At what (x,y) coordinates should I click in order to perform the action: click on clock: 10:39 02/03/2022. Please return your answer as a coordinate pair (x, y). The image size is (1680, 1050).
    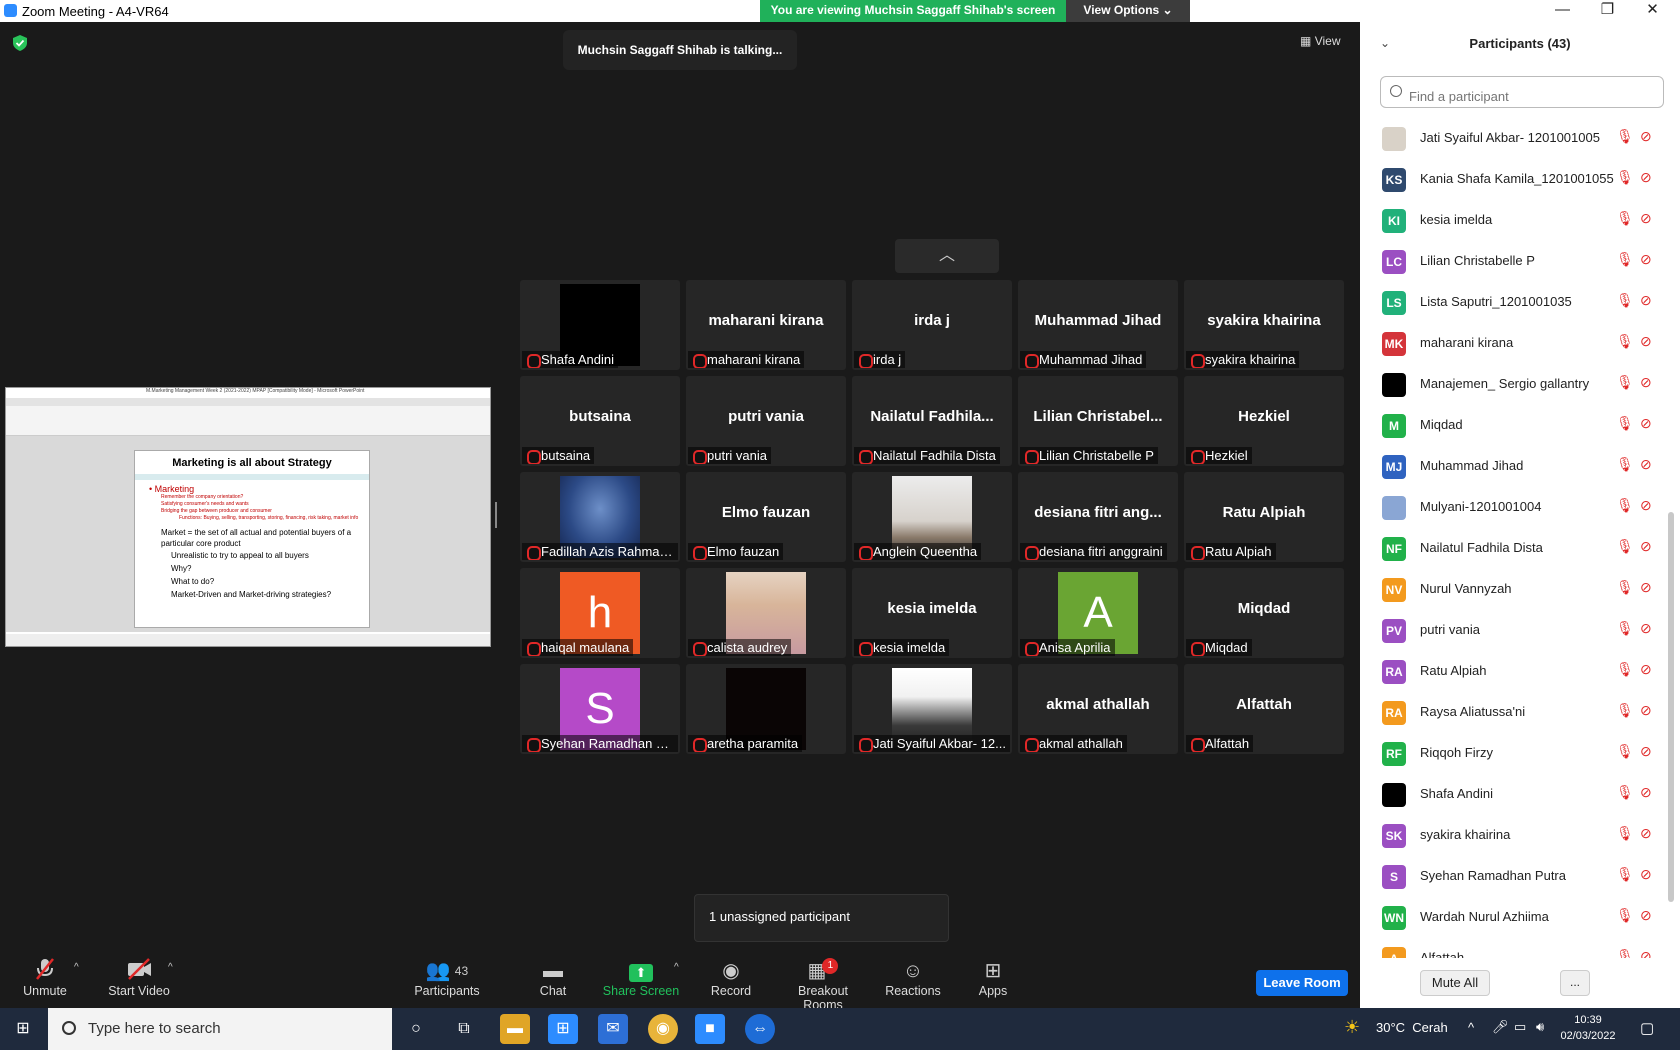
    Looking at the image, I should click on (1588, 1028).